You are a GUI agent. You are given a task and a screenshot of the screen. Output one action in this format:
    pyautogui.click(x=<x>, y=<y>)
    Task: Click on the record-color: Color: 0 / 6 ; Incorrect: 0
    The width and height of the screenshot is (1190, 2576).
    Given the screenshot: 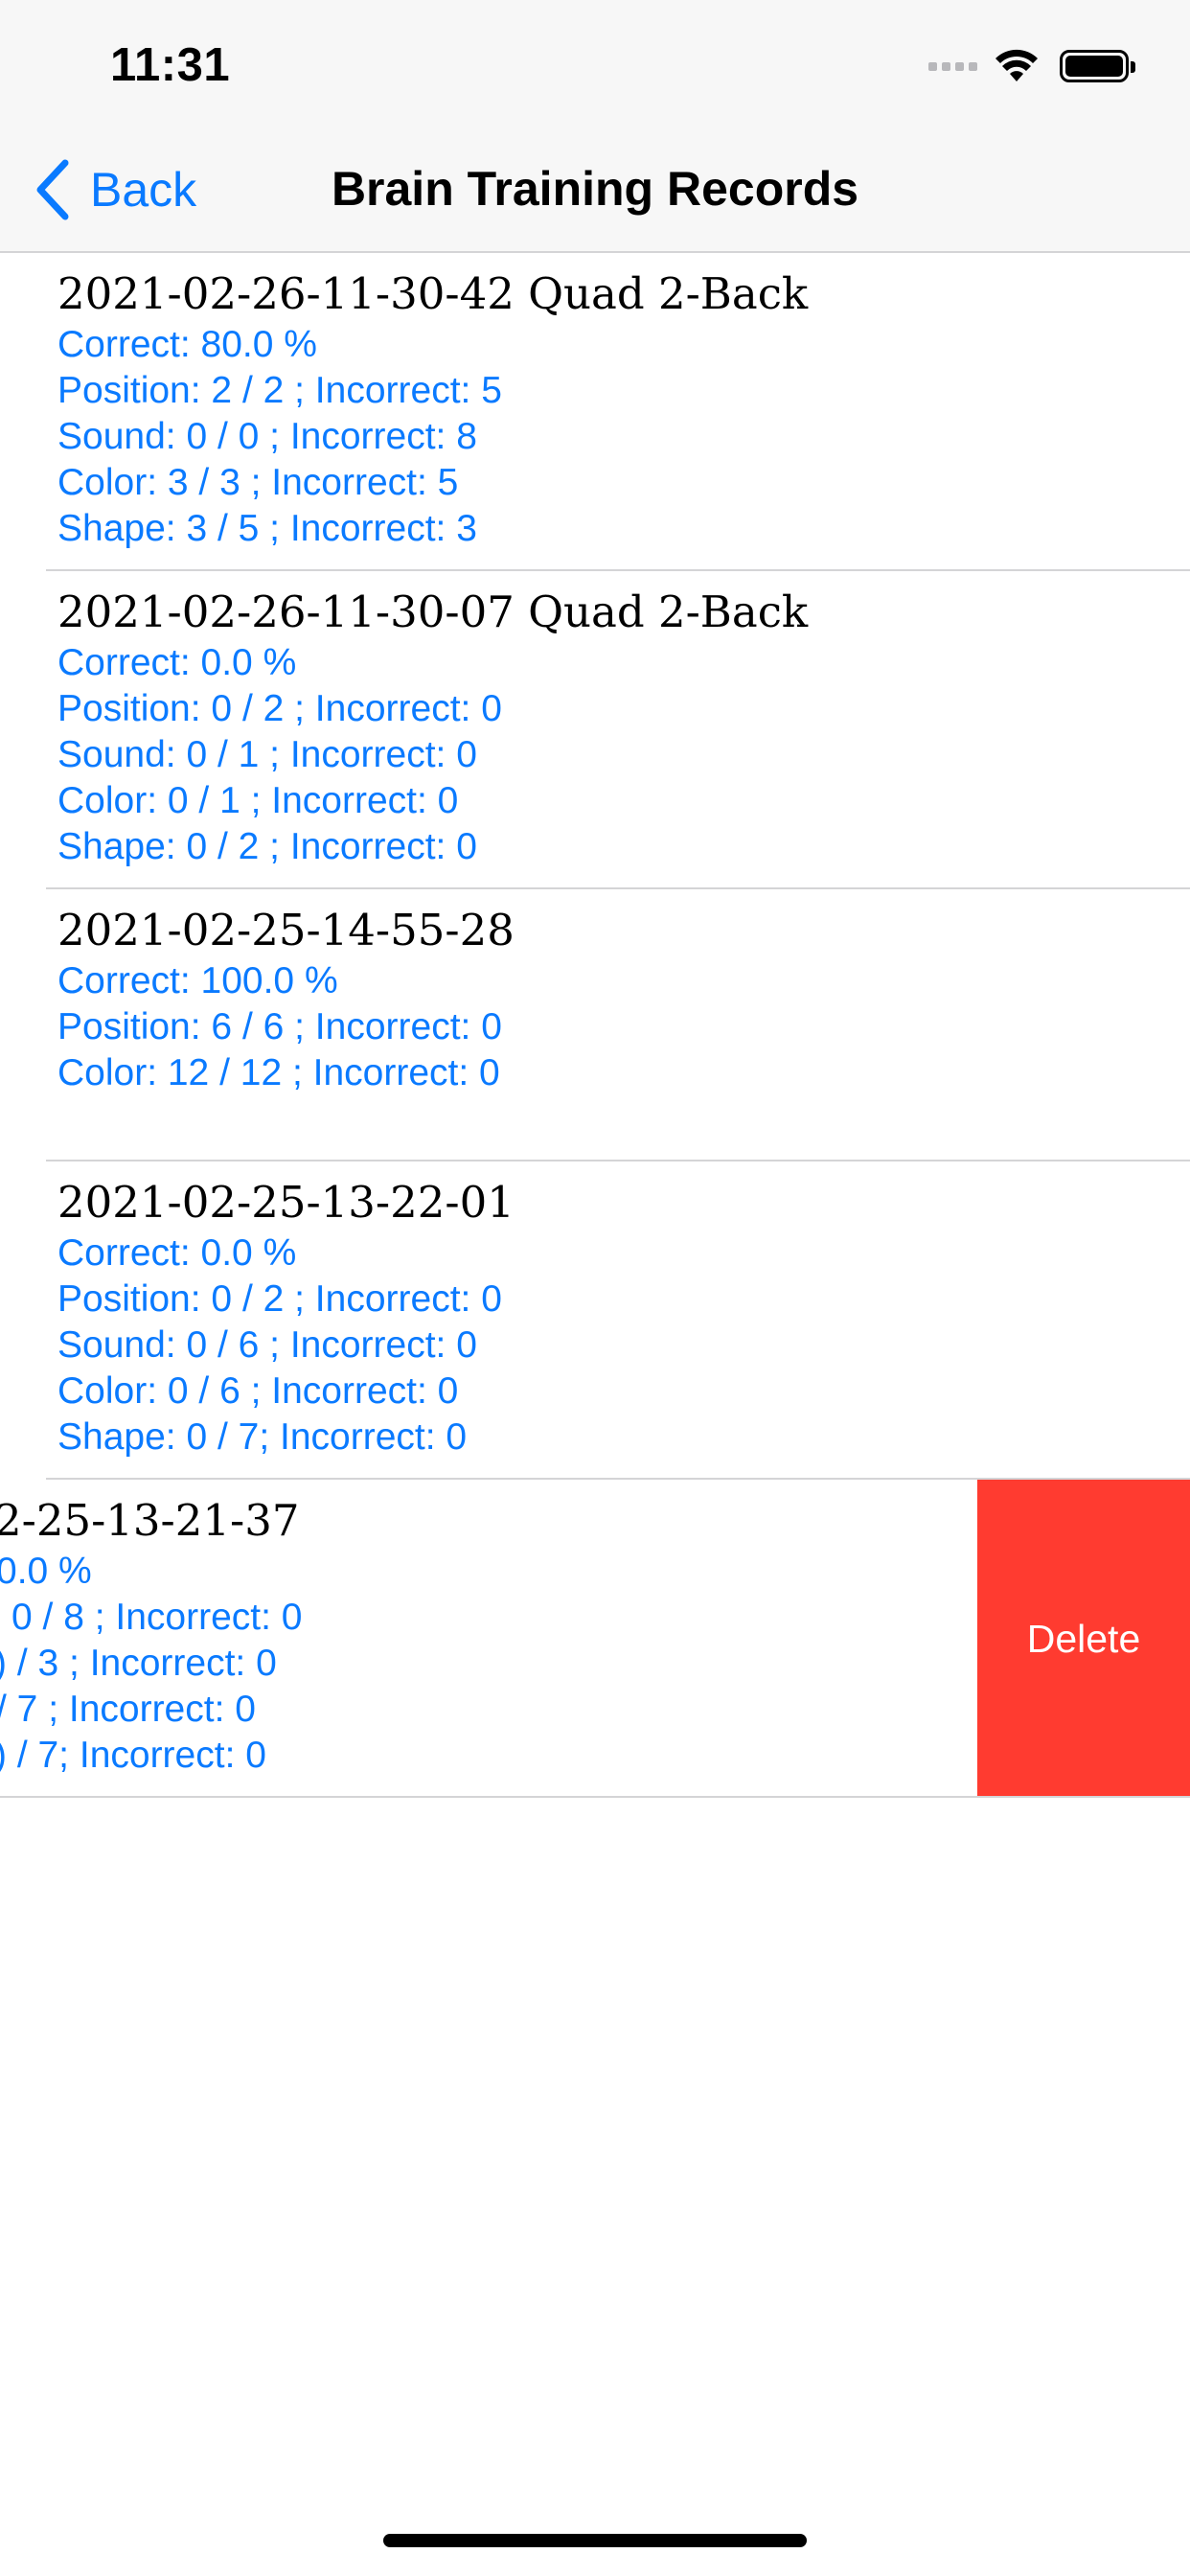 What is the action you would take?
    pyautogui.click(x=258, y=1391)
    